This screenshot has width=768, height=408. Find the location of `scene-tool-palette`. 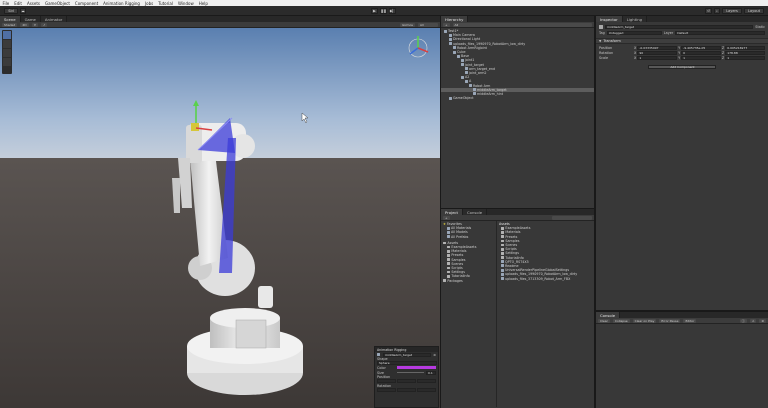

scene-tool-palette is located at coordinates (7, 52).